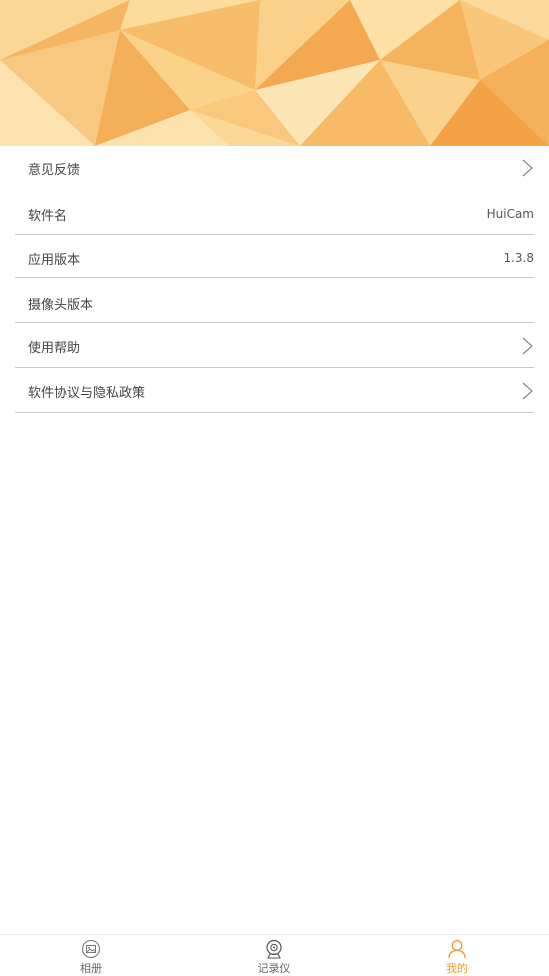 This screenshot has height=976, width=549. I want to click on privacy-policy-label: 软件协议与隐私政策, so click(87, 393).